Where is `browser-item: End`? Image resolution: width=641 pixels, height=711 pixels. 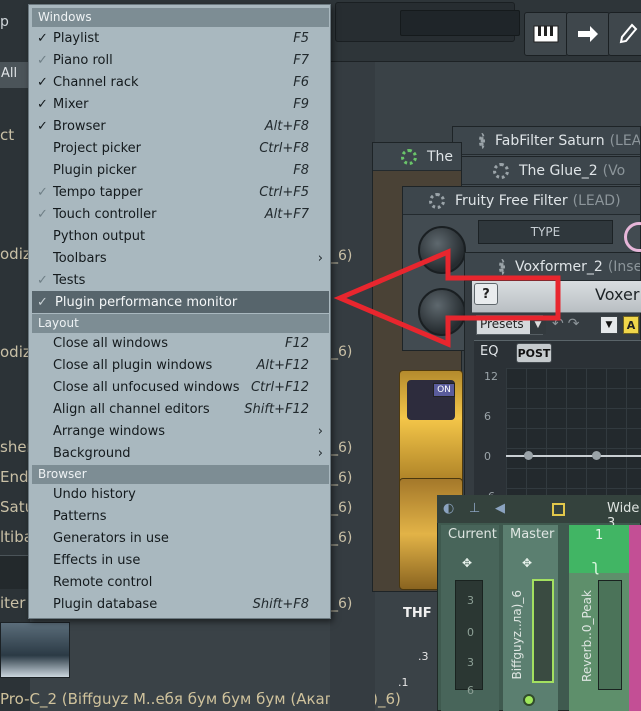 browser-item: End is located at coordinates (14, 477).